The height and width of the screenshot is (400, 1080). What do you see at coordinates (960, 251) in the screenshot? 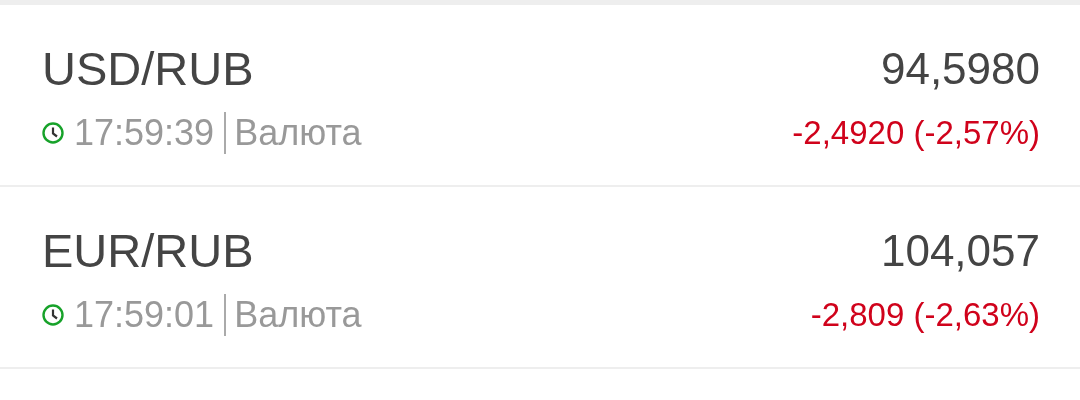
I see `price: 104,057` at bounding box center [960, 251].